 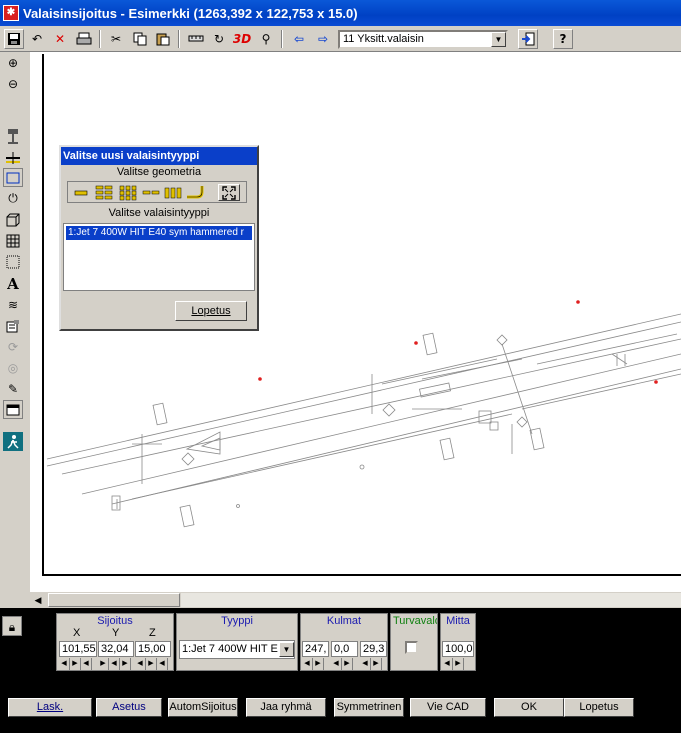 I want to click on scroll-left-icon: ◀, so click(x=38, y=600).